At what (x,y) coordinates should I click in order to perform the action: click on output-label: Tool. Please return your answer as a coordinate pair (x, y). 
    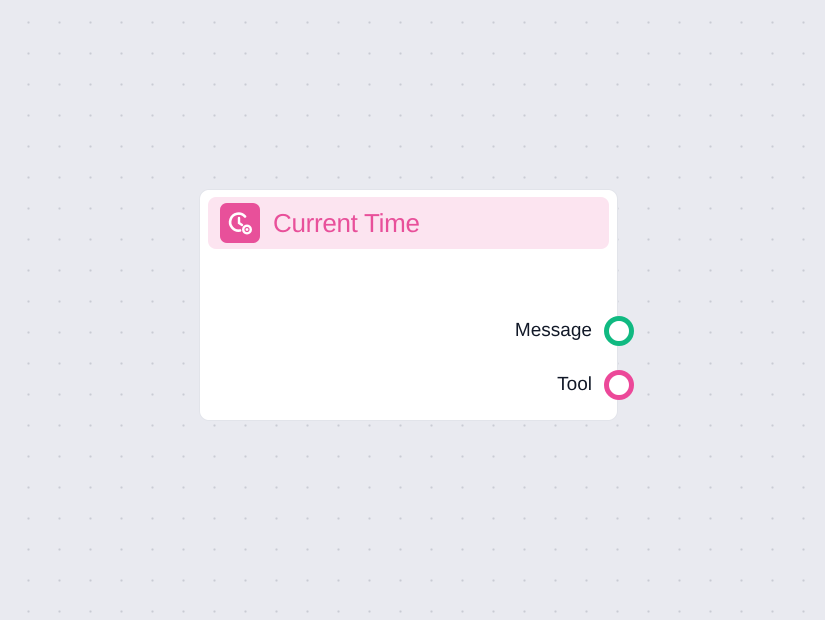
    Looking at the image, I should click on (574, 385).